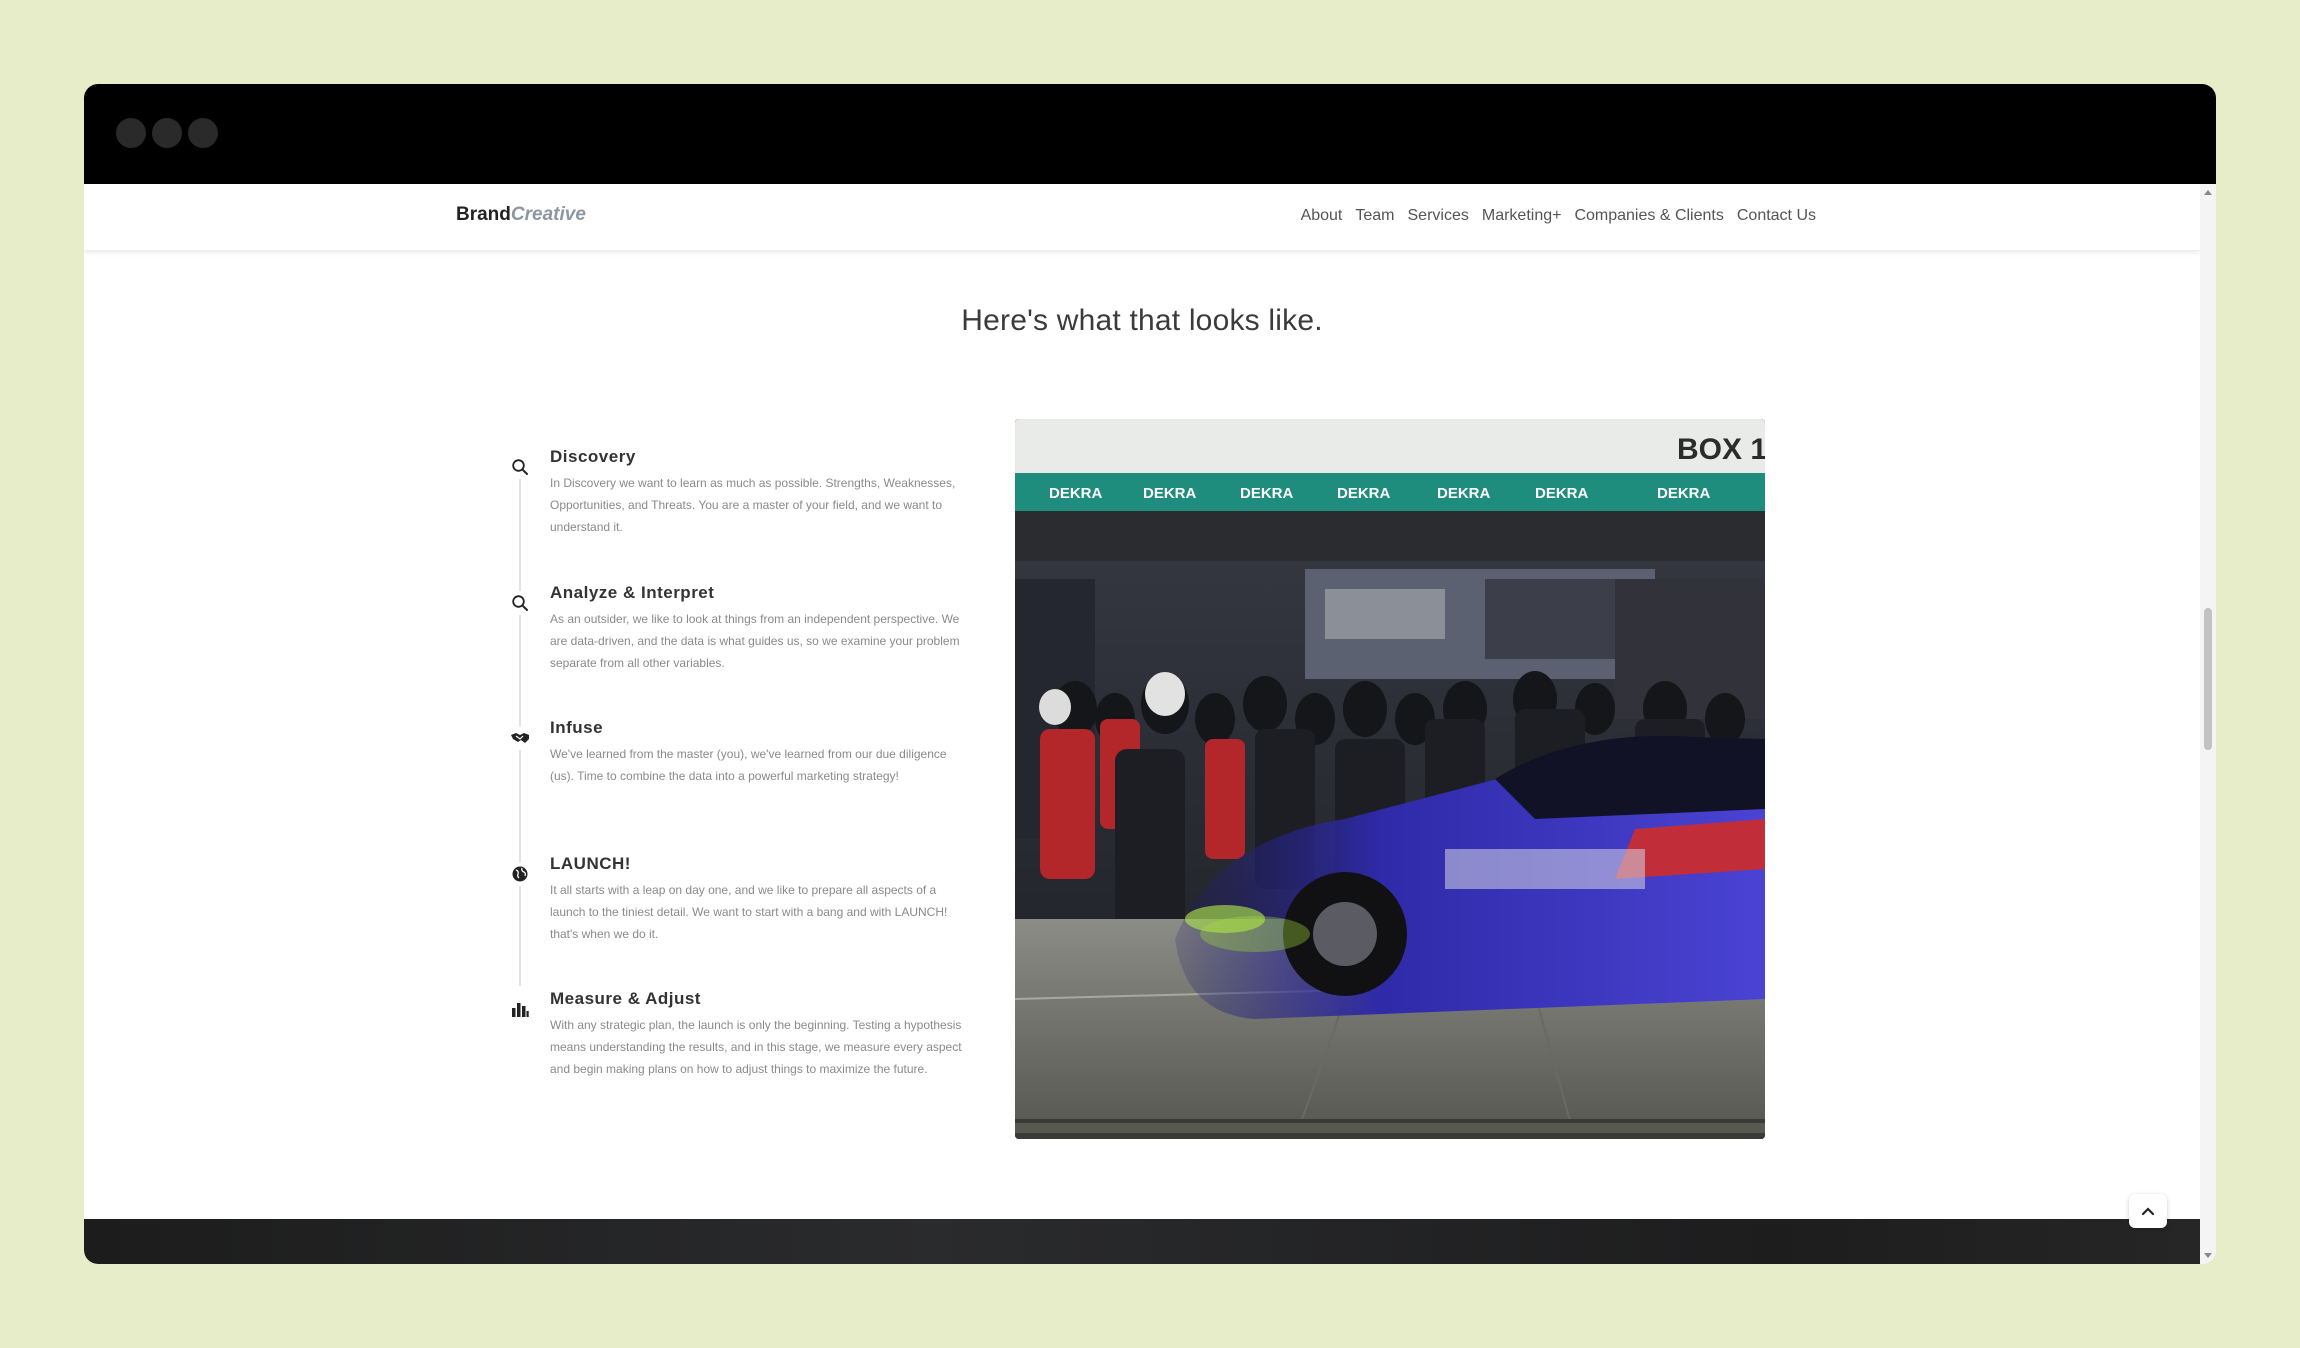 This screenshot has height=1348, width=2300. Describe the element at coordinates (1142, 320) in the screenshot. I see `section-title: Here's what that looks like.` at that location.